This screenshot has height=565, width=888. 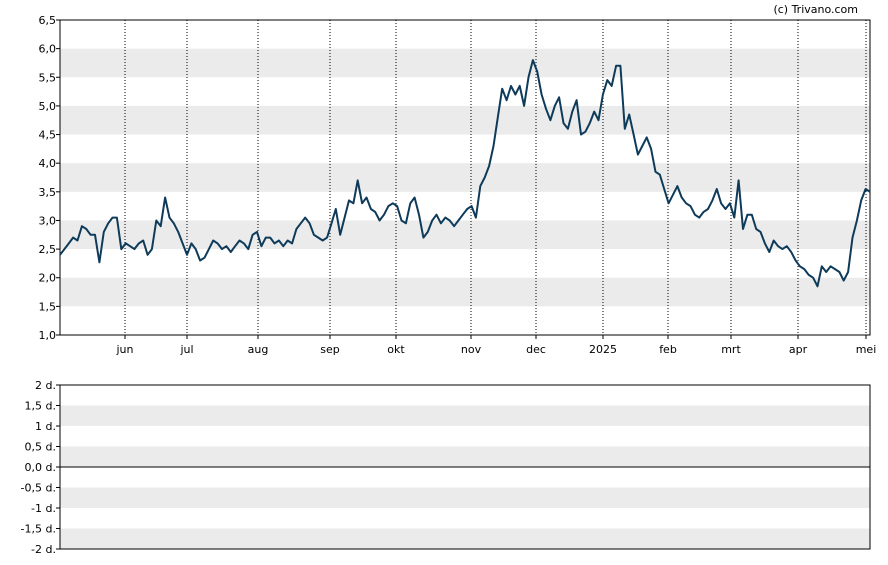 I want to click on y-tick-label: 1,0, so click(x=48, y=335).